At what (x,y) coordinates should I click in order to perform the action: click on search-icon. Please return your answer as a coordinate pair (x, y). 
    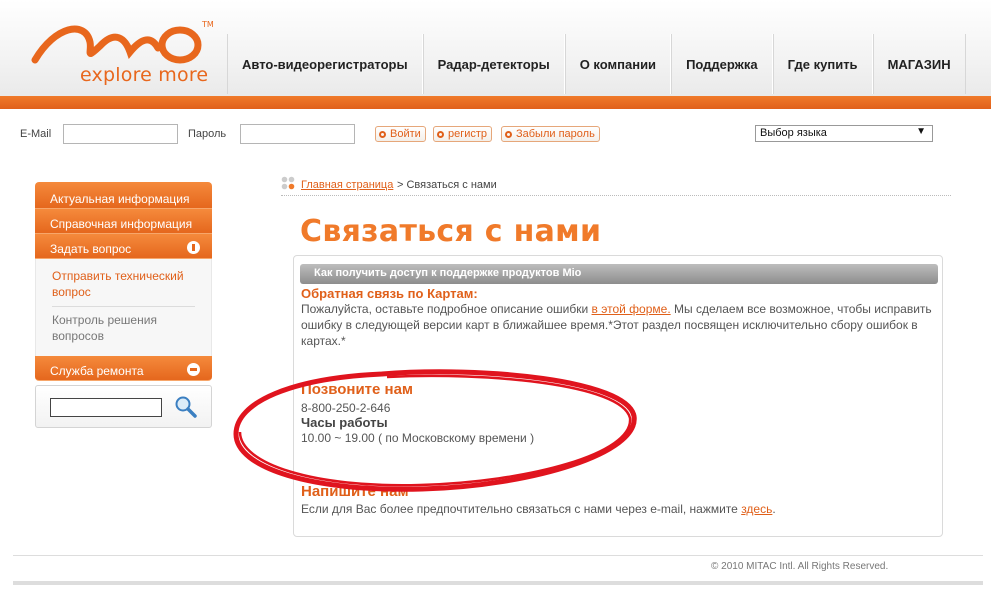
    Looking at the image, I should click on (186, 407).